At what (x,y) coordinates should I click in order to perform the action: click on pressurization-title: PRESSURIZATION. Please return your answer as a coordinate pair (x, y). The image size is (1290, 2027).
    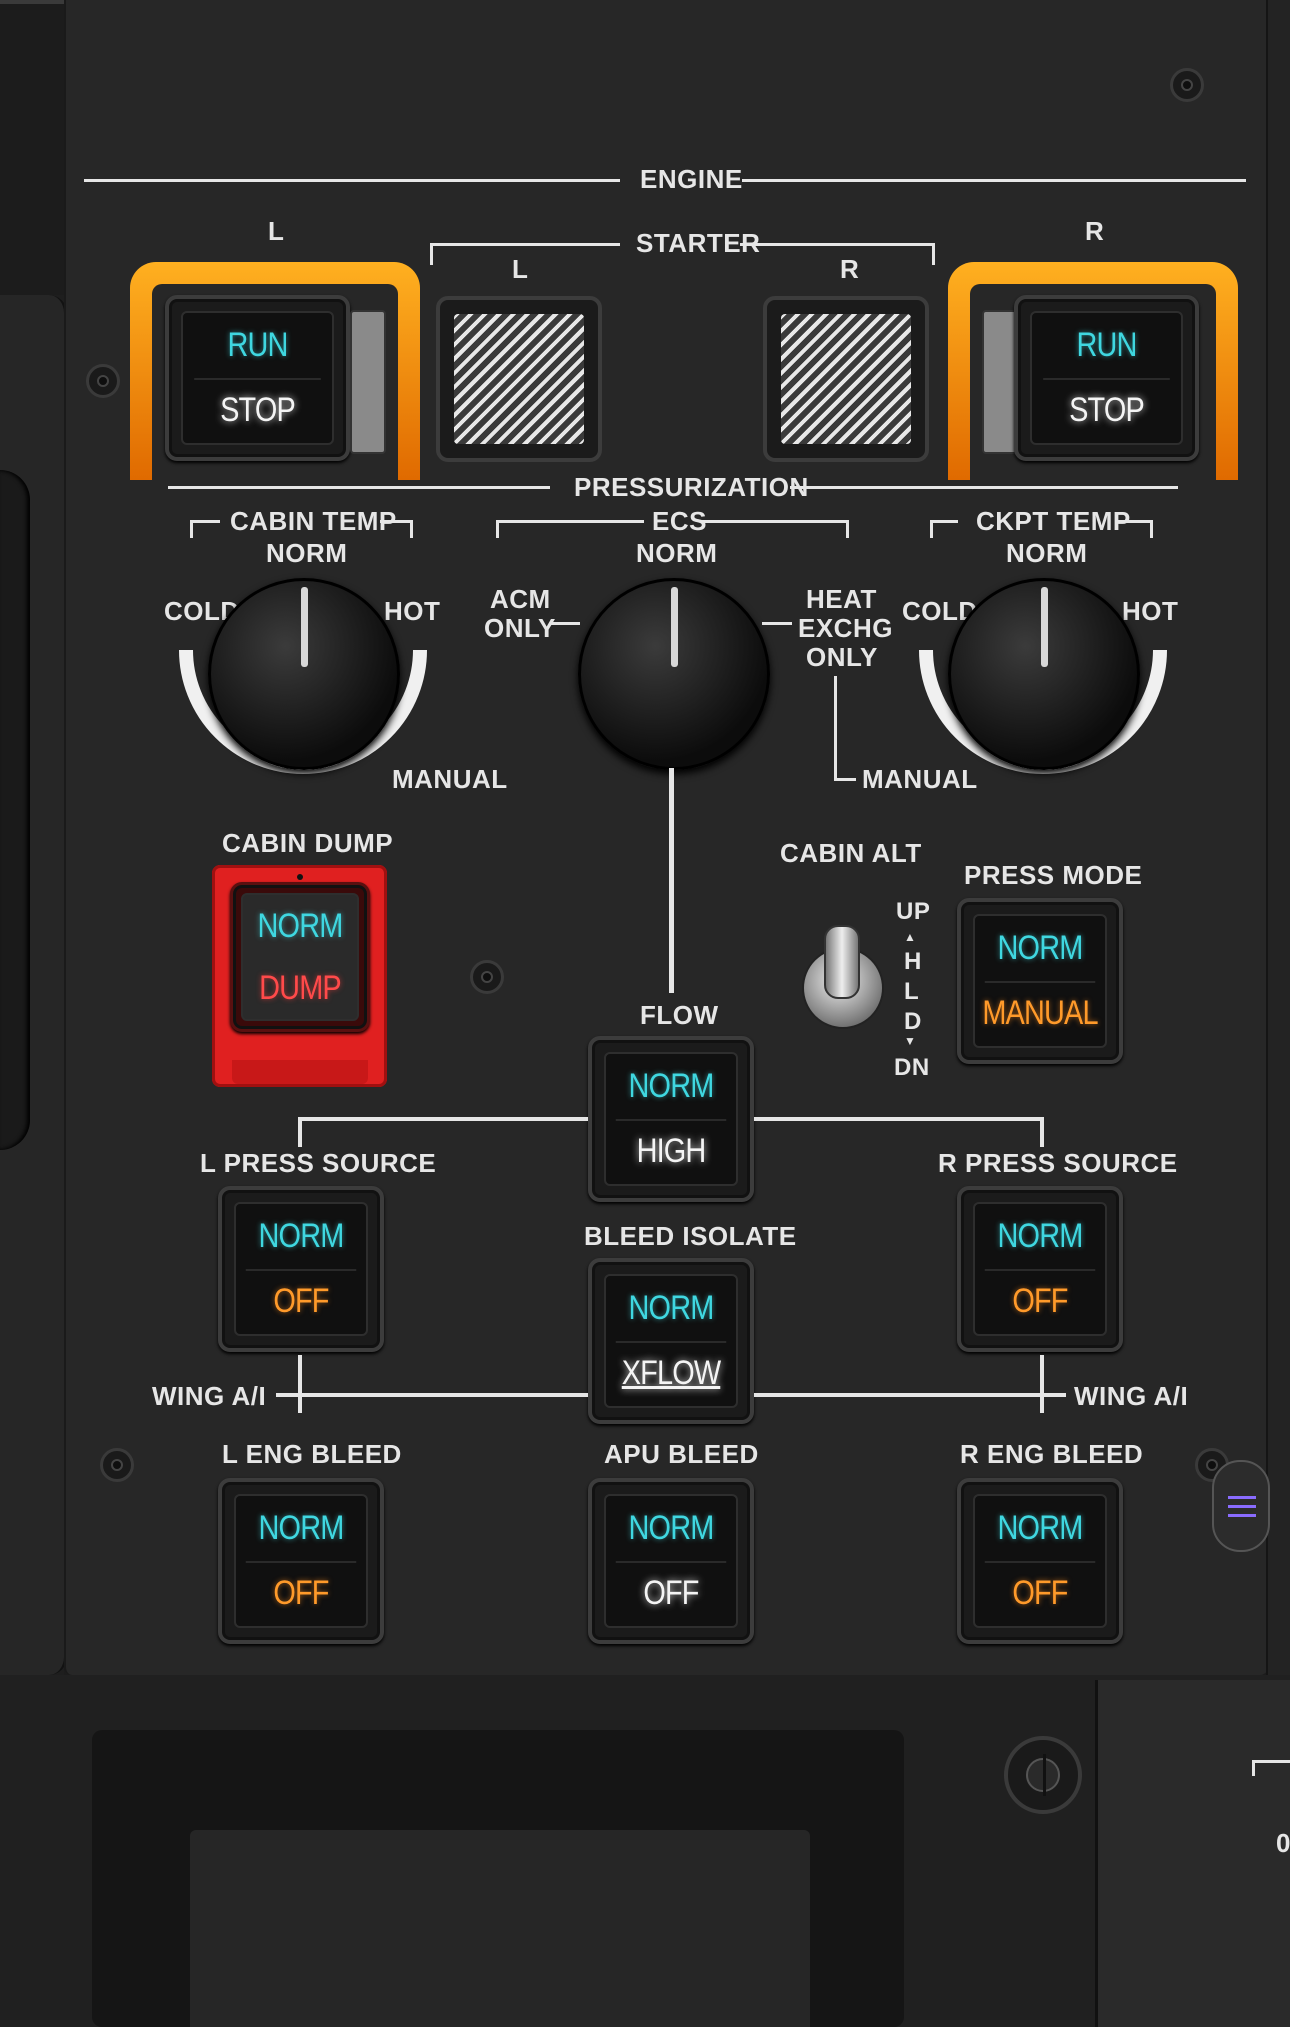
    Looking at the image, I should click on (691, 487).